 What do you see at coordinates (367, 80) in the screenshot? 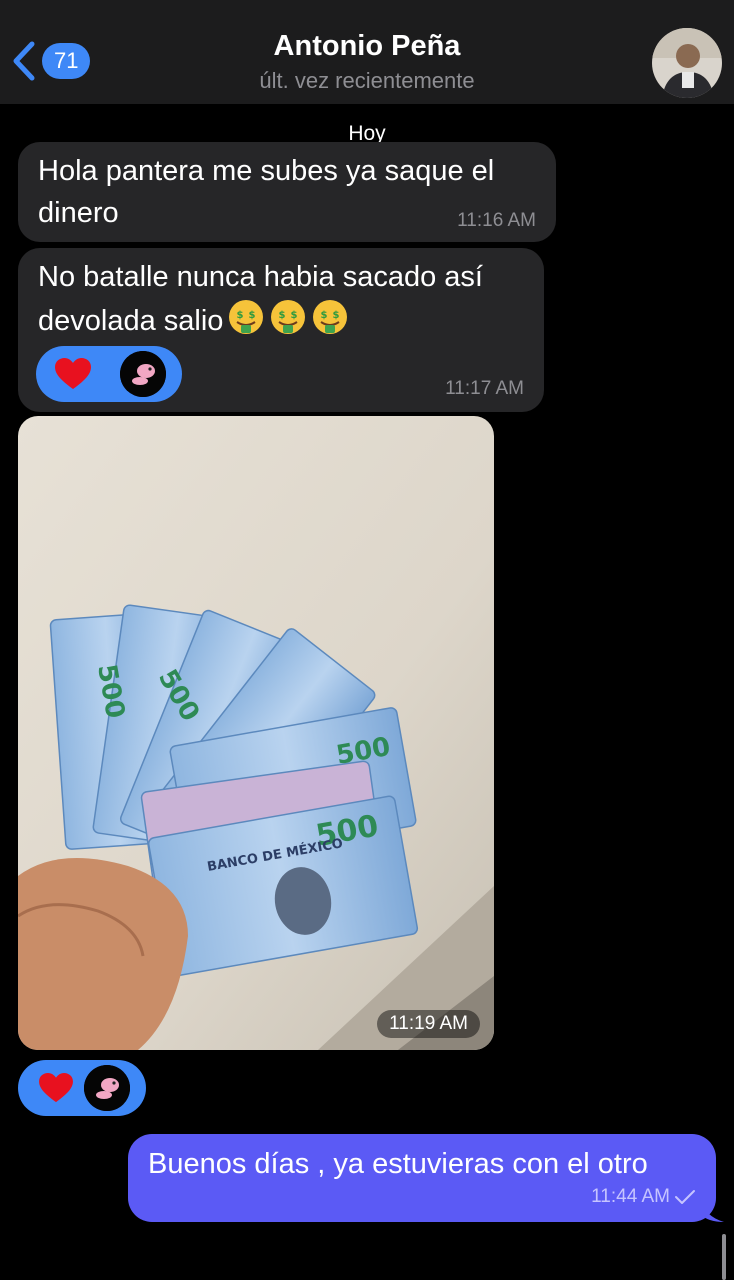
I see `last-seen-status: últ. vez recientemente` at bounding box center [367, 80].